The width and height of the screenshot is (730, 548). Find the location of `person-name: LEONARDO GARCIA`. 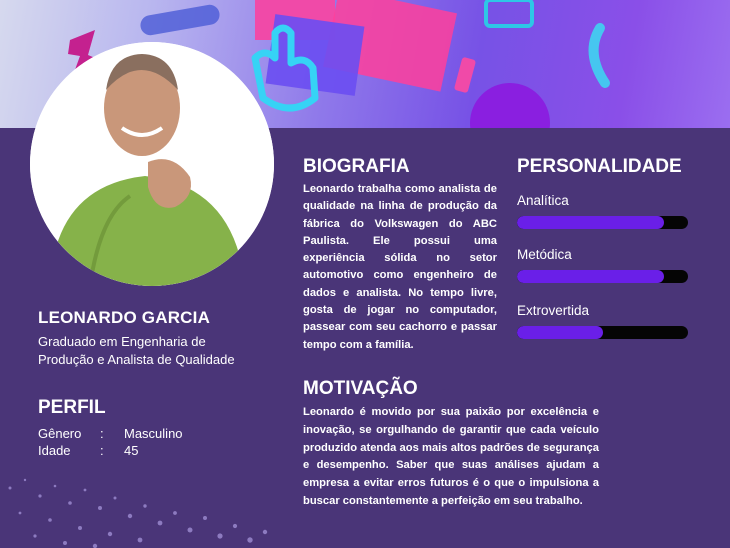

person-name: LEONARDO GARCIA is located at coordinates (124, 317).